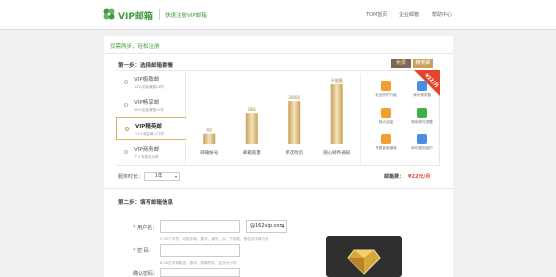 This screenshot has width=556, height=277. I want to click on domain-value: @162vip.com, so click(267, 226).